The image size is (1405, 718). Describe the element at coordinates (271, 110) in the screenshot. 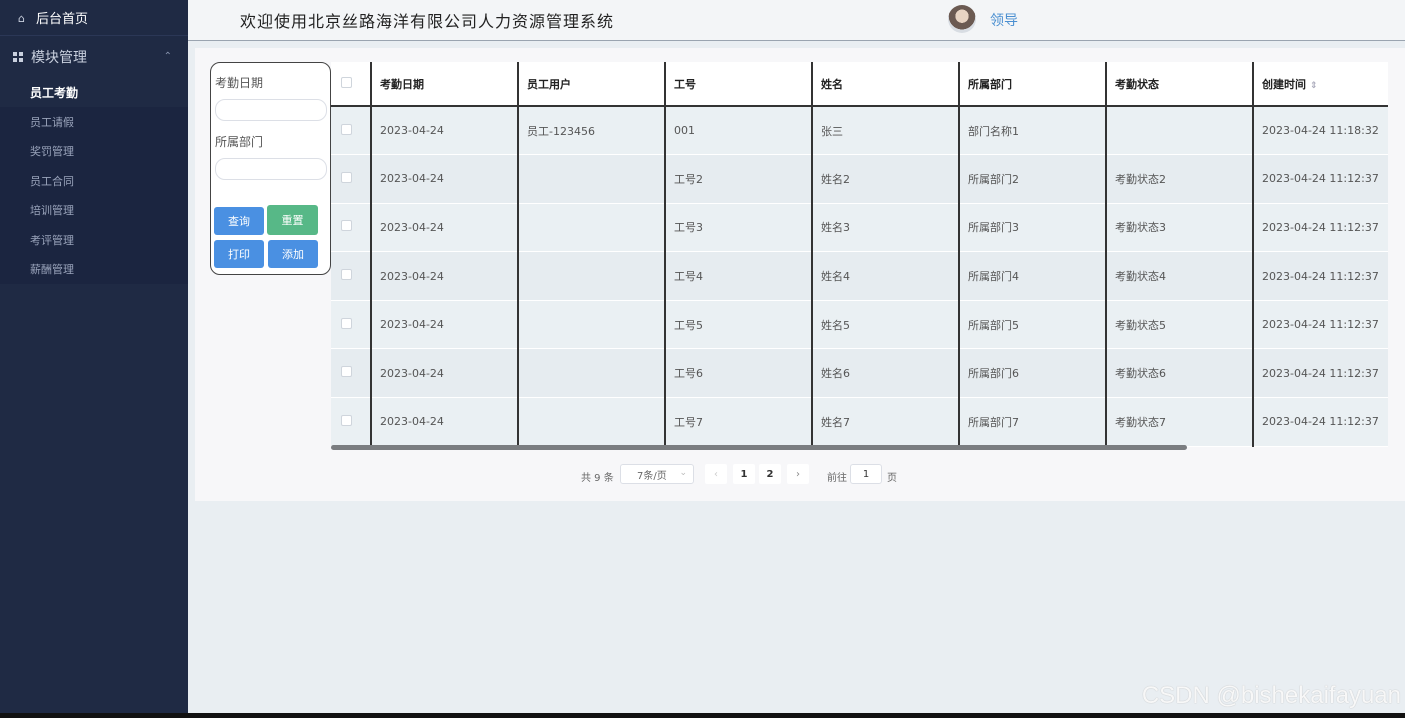

I see `date-input` at that location.